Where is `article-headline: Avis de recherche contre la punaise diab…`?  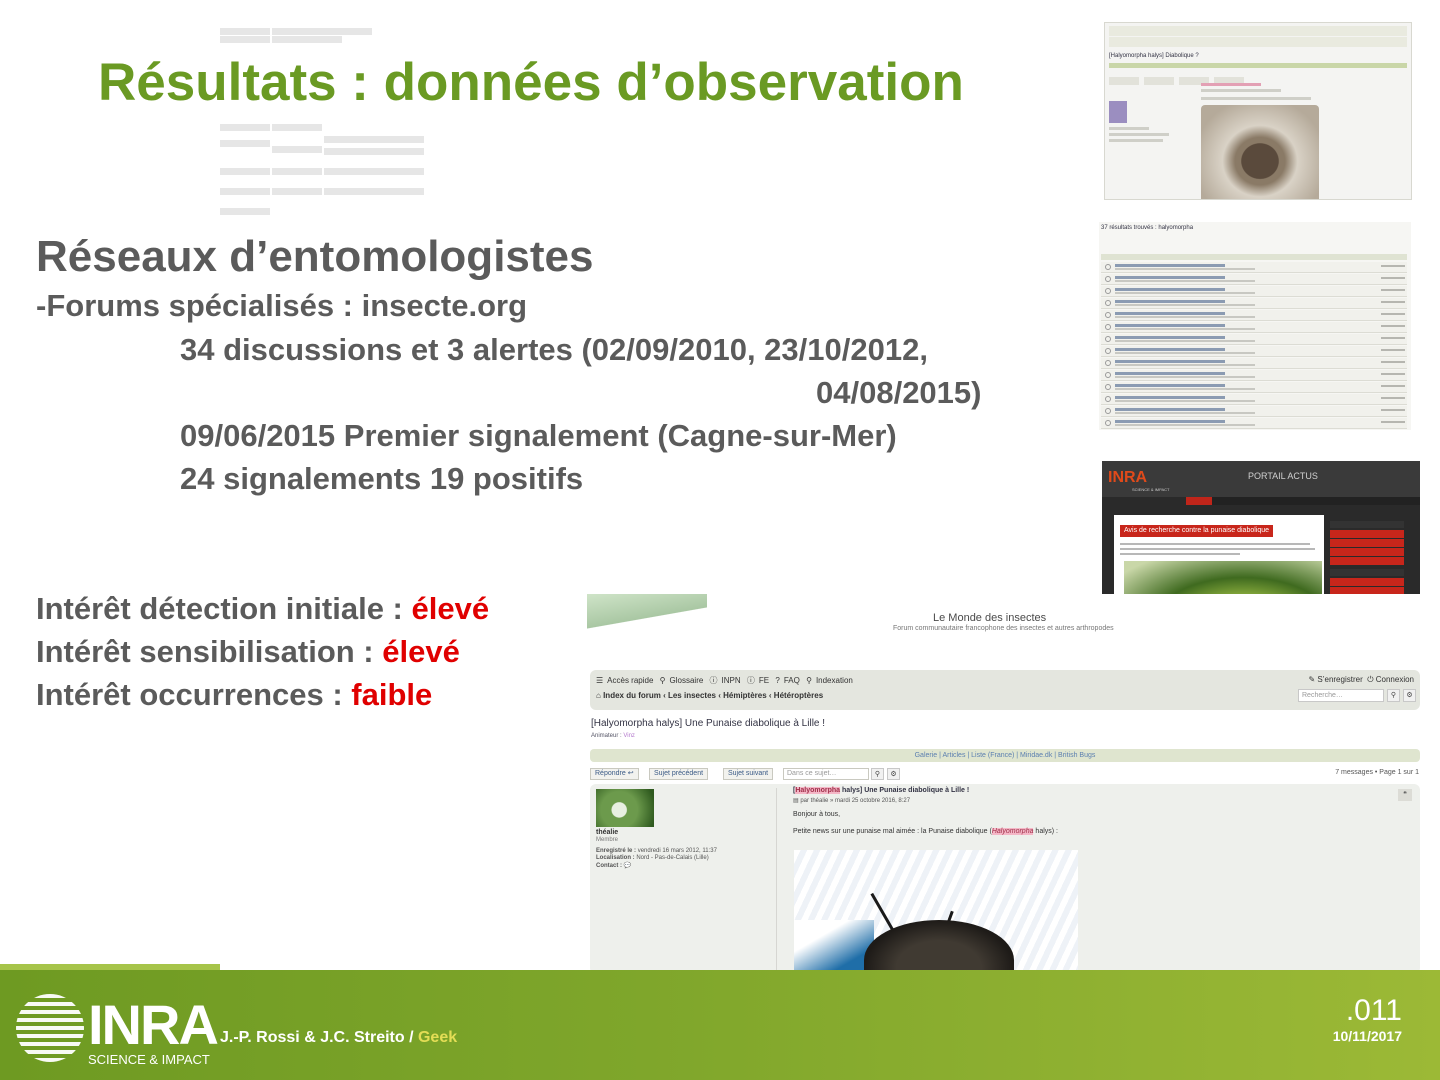 article-headline: Avis de recherche contre la punaise diab… is located at coordinates (1197, 531).